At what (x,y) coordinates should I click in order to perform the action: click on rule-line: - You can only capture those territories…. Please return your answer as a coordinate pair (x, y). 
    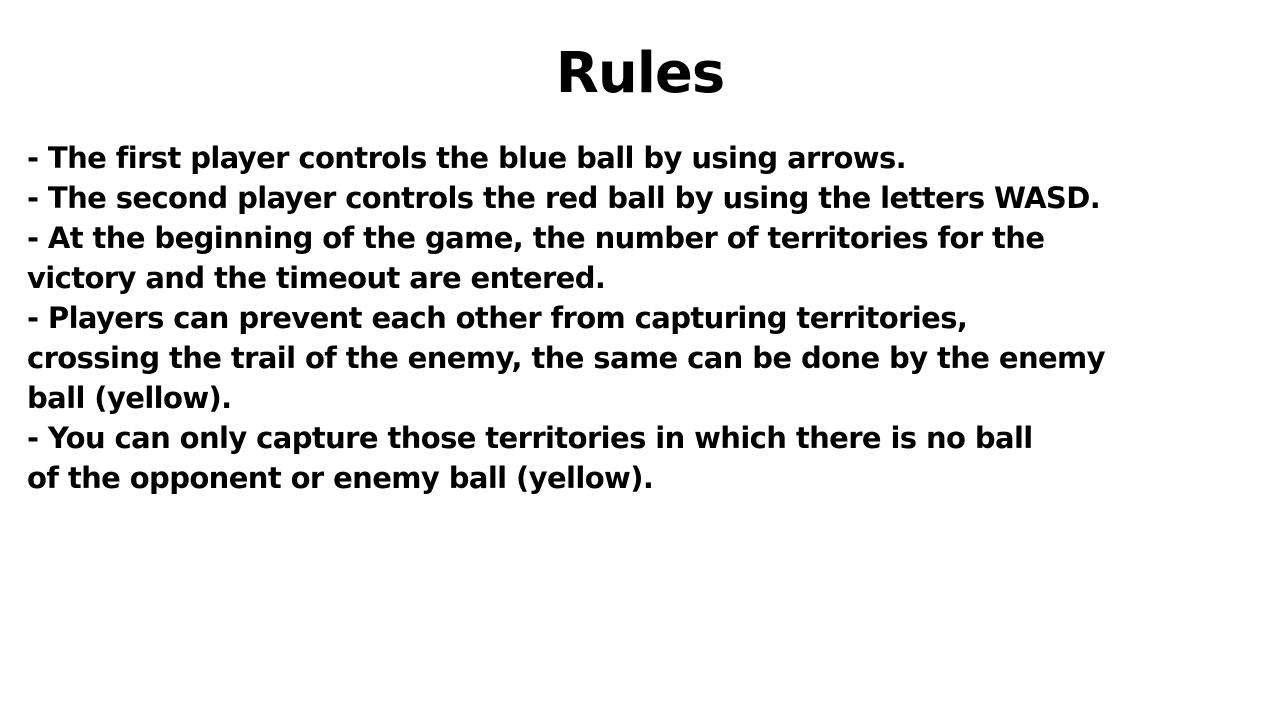
    Looking at the image, I should click on (530, 438).